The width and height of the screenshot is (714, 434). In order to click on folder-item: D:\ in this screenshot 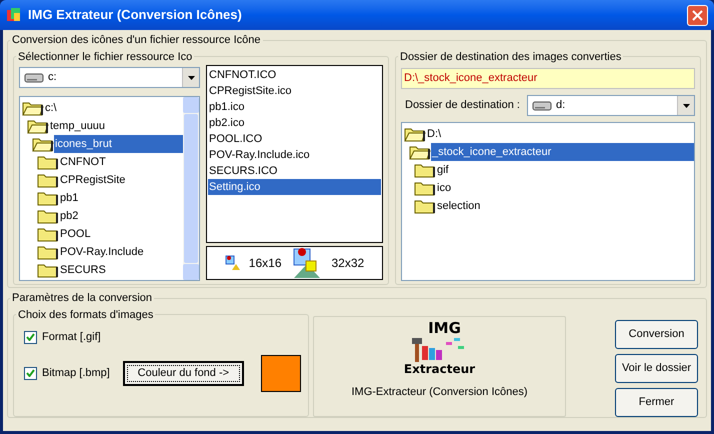, I will do `click(560, 134)`.